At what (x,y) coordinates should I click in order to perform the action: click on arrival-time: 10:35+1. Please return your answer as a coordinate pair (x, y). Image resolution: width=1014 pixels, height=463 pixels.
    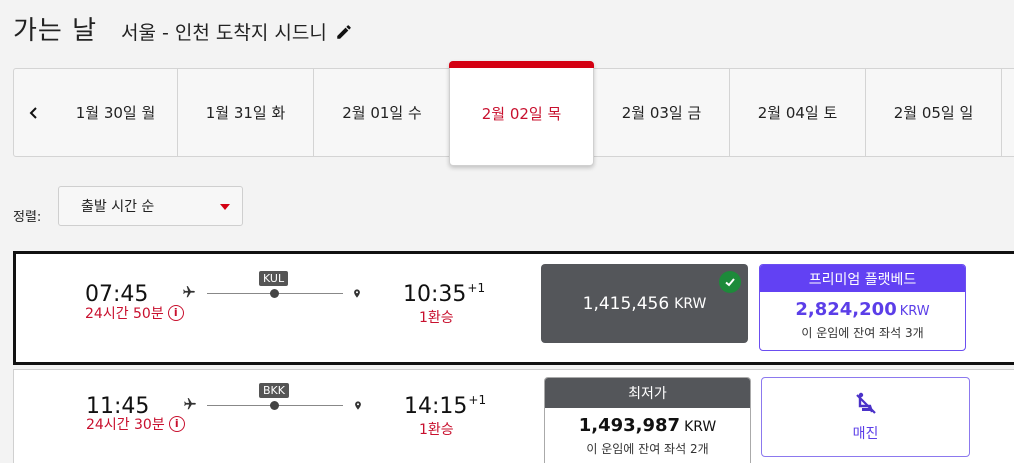
    Looking at the image, I should click on (444, 294).